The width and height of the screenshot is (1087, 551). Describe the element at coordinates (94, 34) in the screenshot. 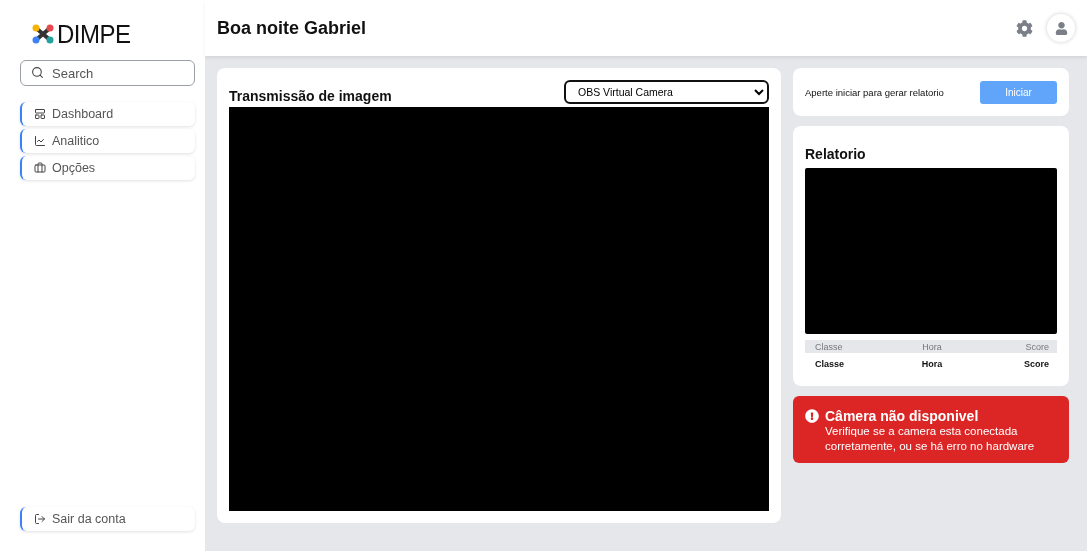

I see `logo-text: DIMPE` at that location.